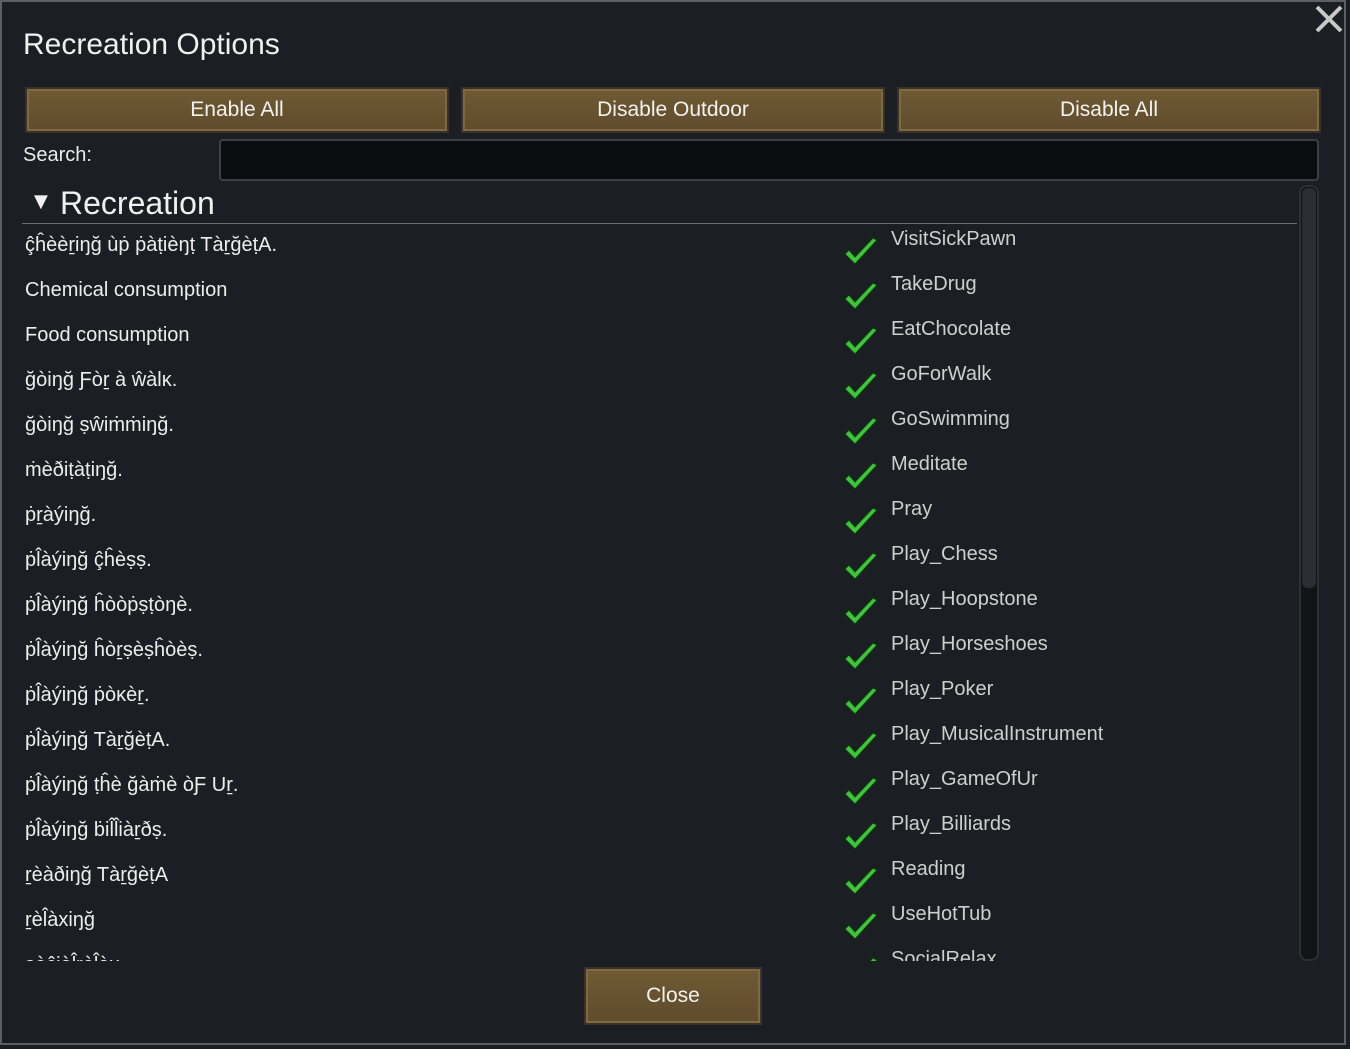 Image resolution: width=1350 pixels, height=1049 pixels. Describe the element at coordinates (951, 824) in the screenshot. I see `def-name: Play_Billiards` at that location.